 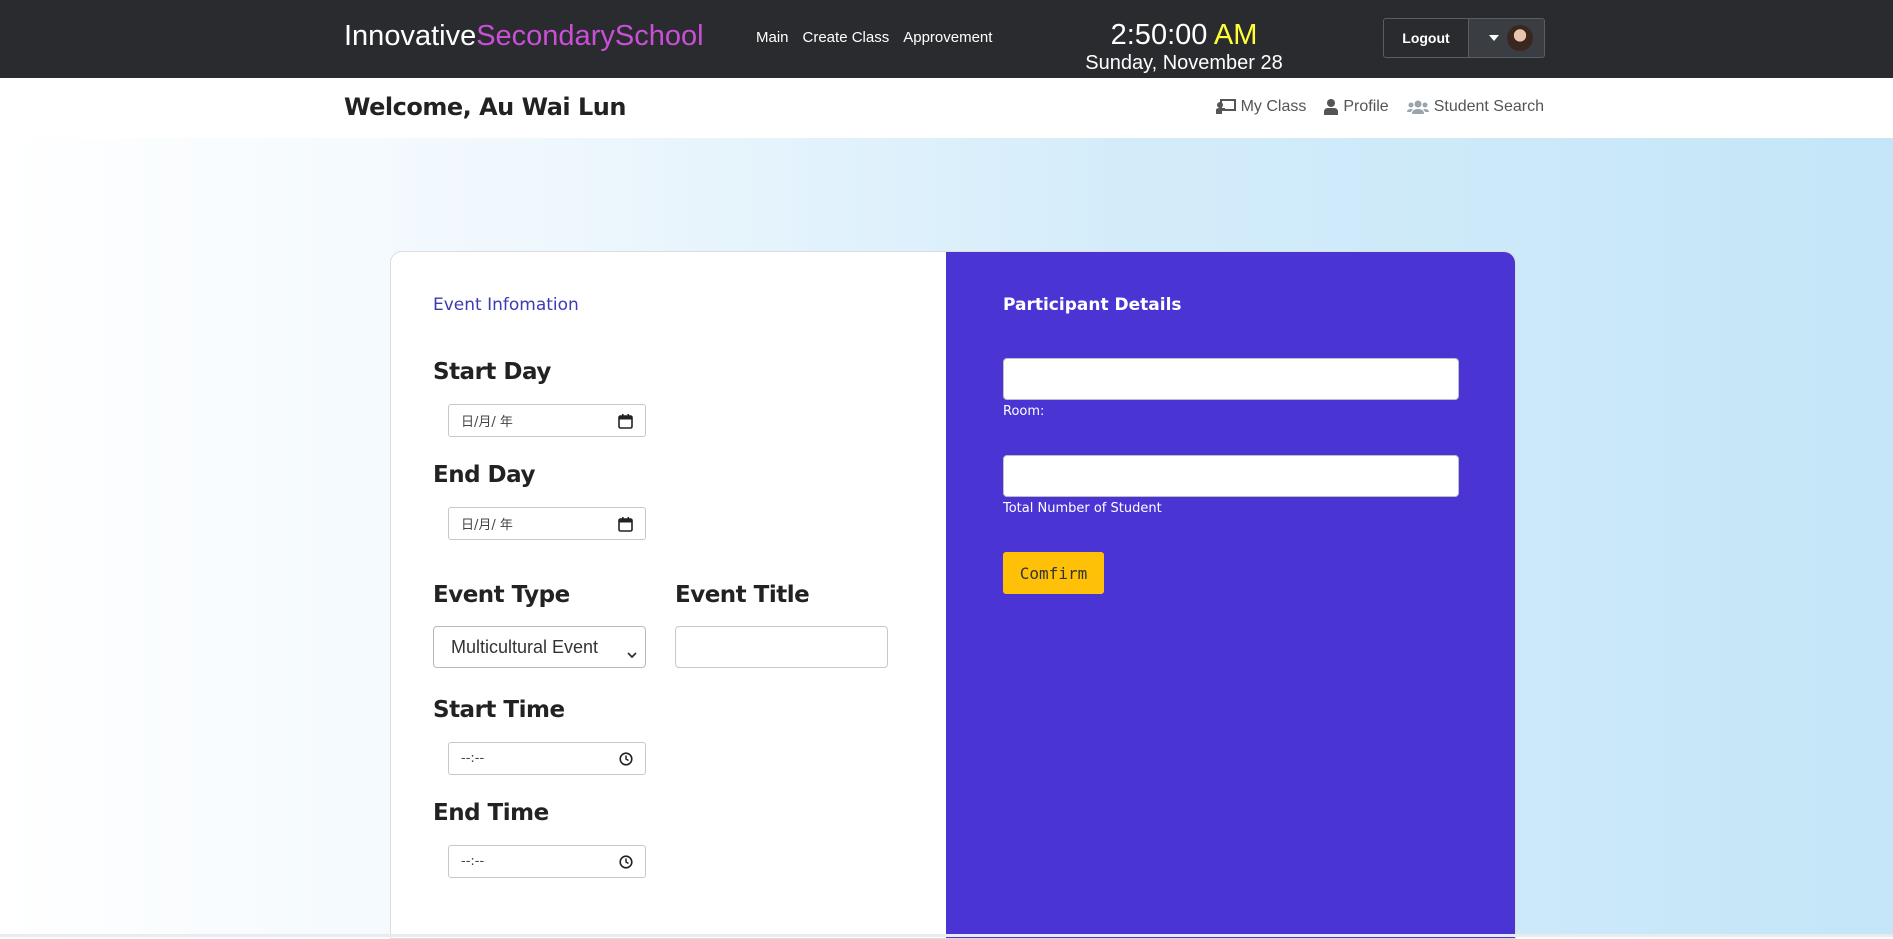 I want to click on clock: 2:50:00 AM Sunday, November 28, so click(x=1184, y=46).